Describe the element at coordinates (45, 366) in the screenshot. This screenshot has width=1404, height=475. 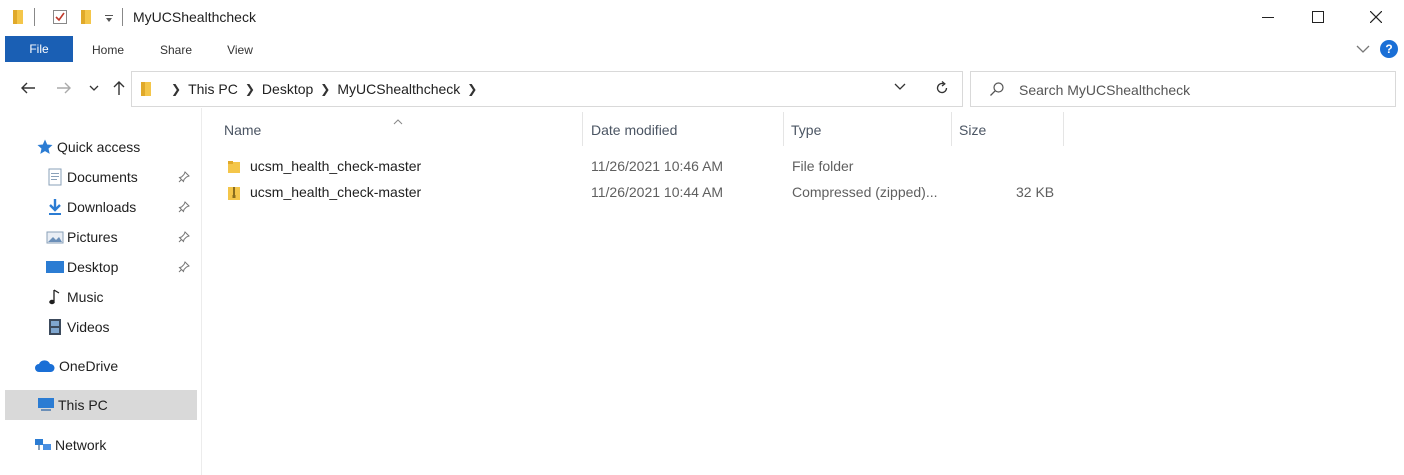
I see `onedrive-icon` at that location.